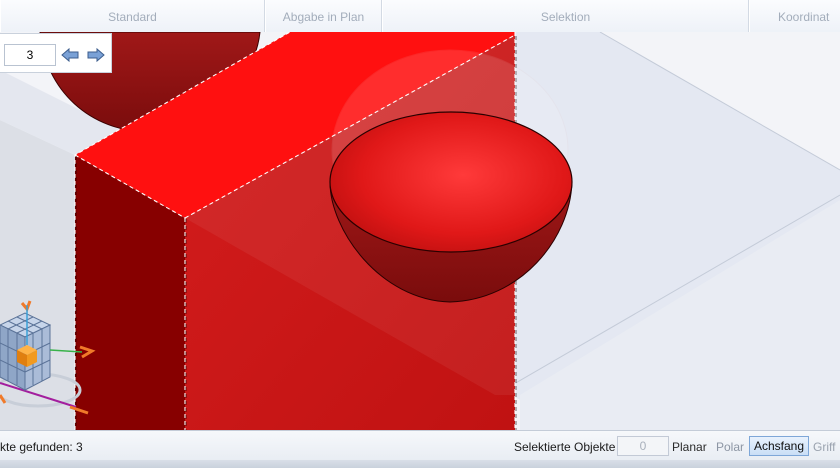  What do you see at coordinates (451, 182) in the screenshot?
I see `hemisphere-top` at bounding box center [451, 182].